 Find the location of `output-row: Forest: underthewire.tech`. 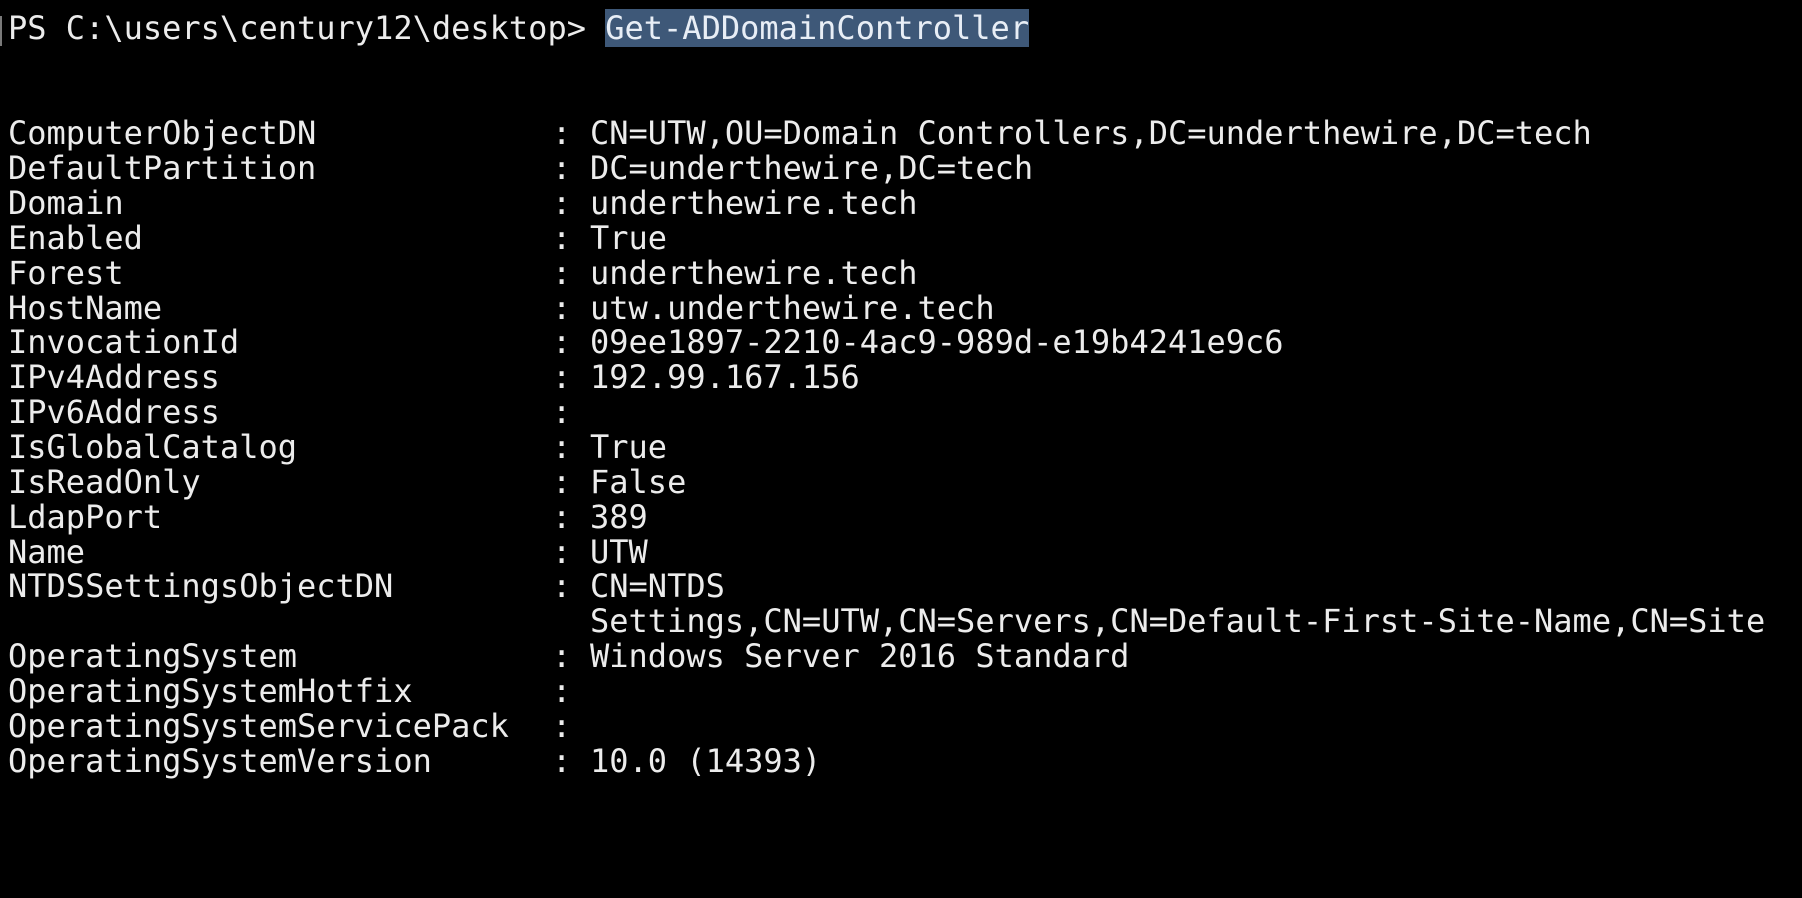

output-row: Forest: underthewire.tech is located at coordinates (463, 273).